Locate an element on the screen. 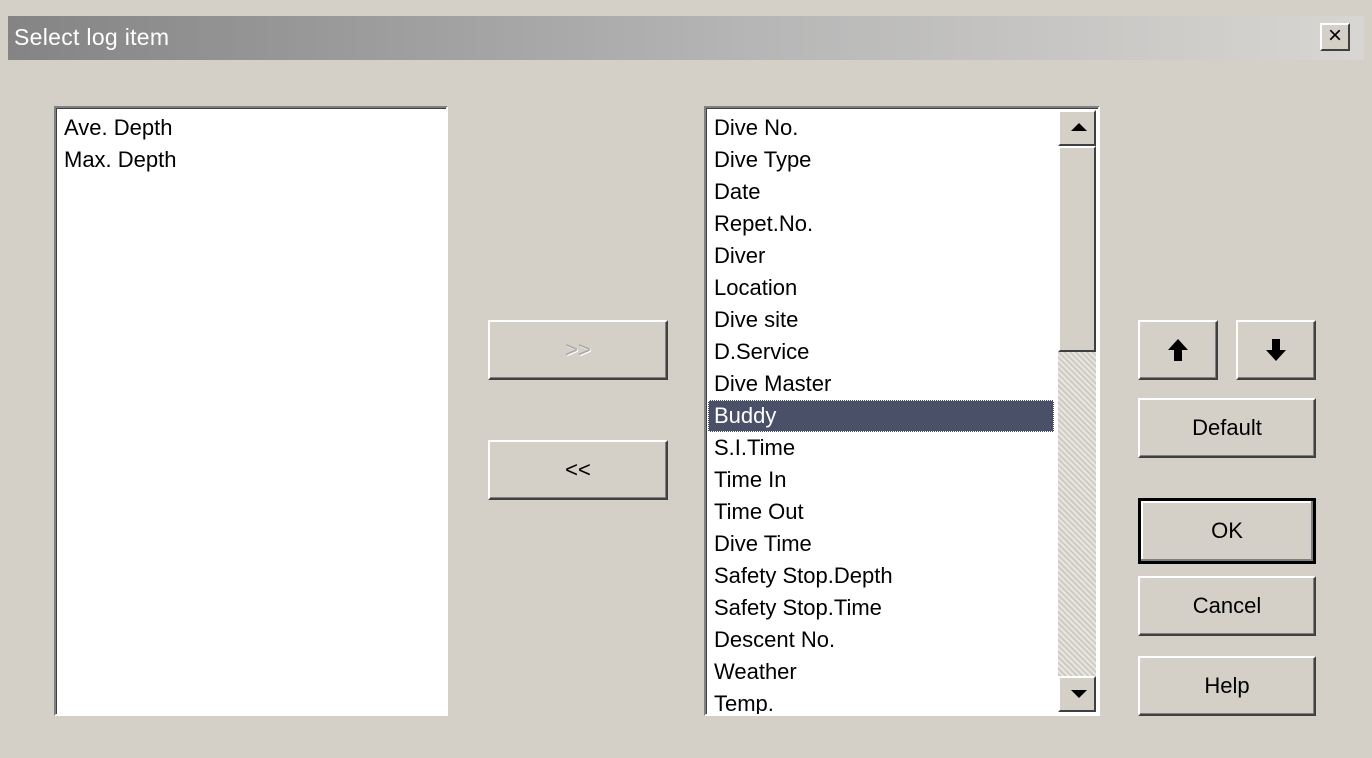 This screenshot has height=758, width=1372. list-item: Weather is located at coordinates (881, 672).